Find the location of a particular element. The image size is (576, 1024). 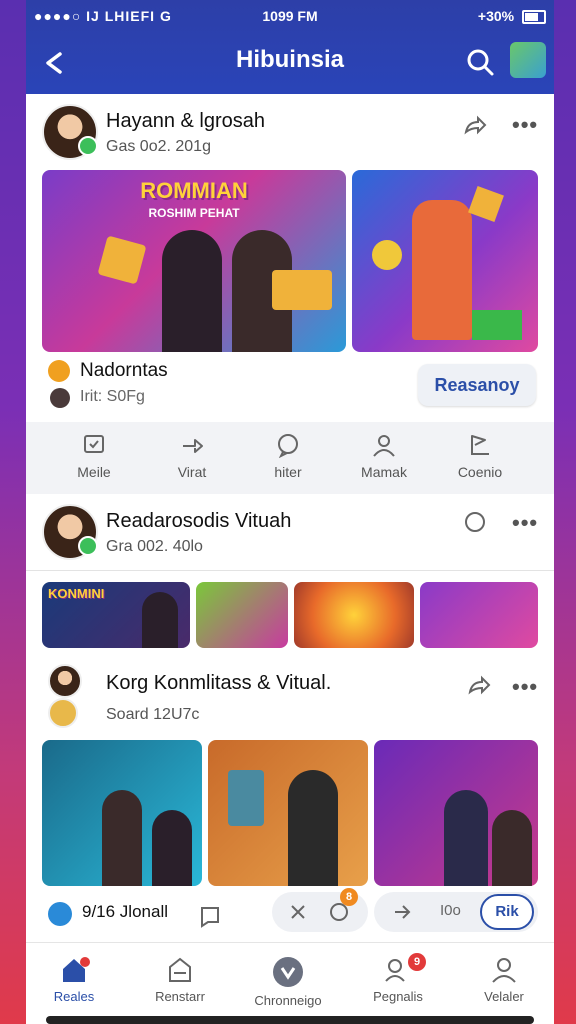

comment-icon is located at coordinates (210, 916).